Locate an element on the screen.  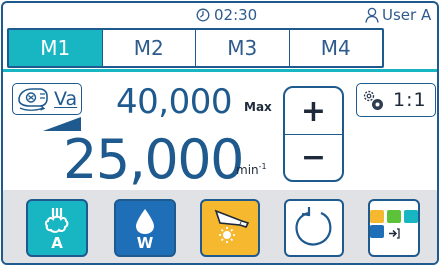
tab-m2: M2 is located at coordinates (148, 48).